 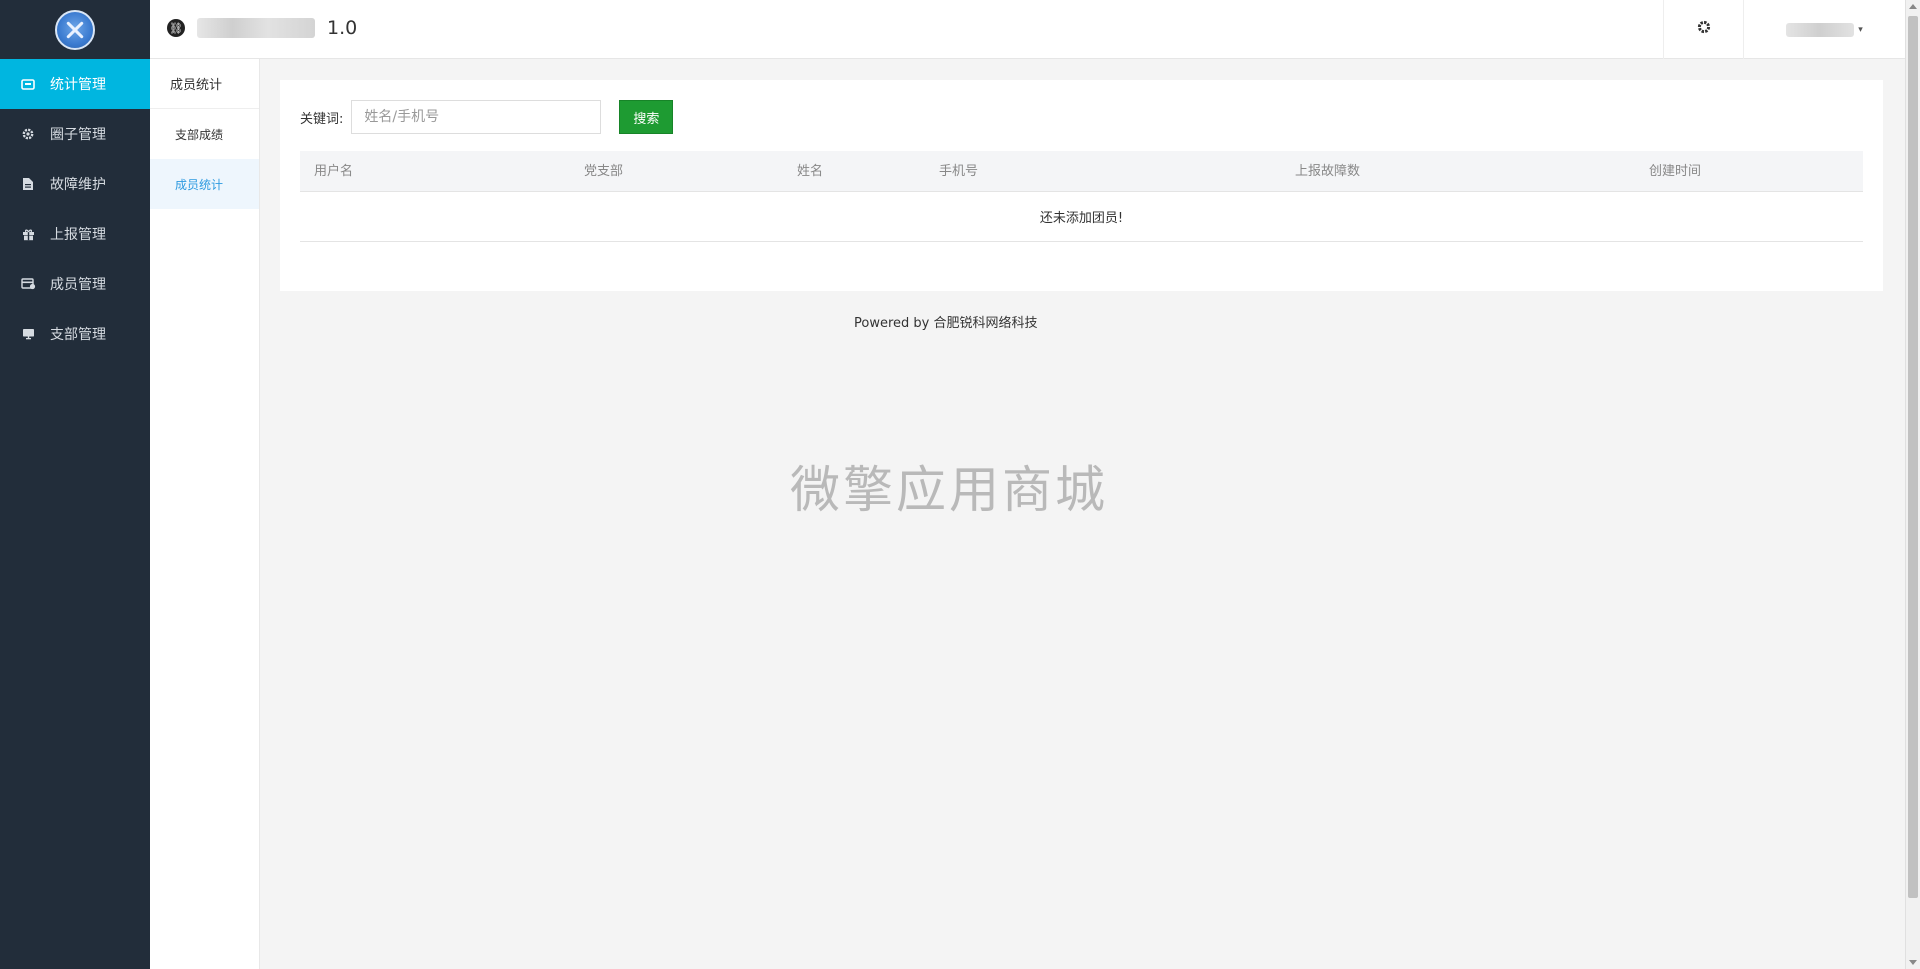 What do you see at coordinates (1081, 171) in the screenshot?
I see `table-header: 用户名 党支部 姓名 手机号 上报故障数 创建时间` at bounding box center [1081, 171].